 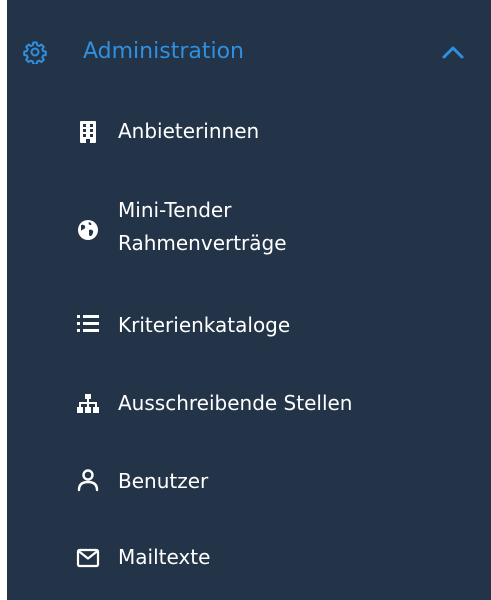 I want to click on sidebar-item-label: Kriterienkataloge, so click(x=204, y=325).